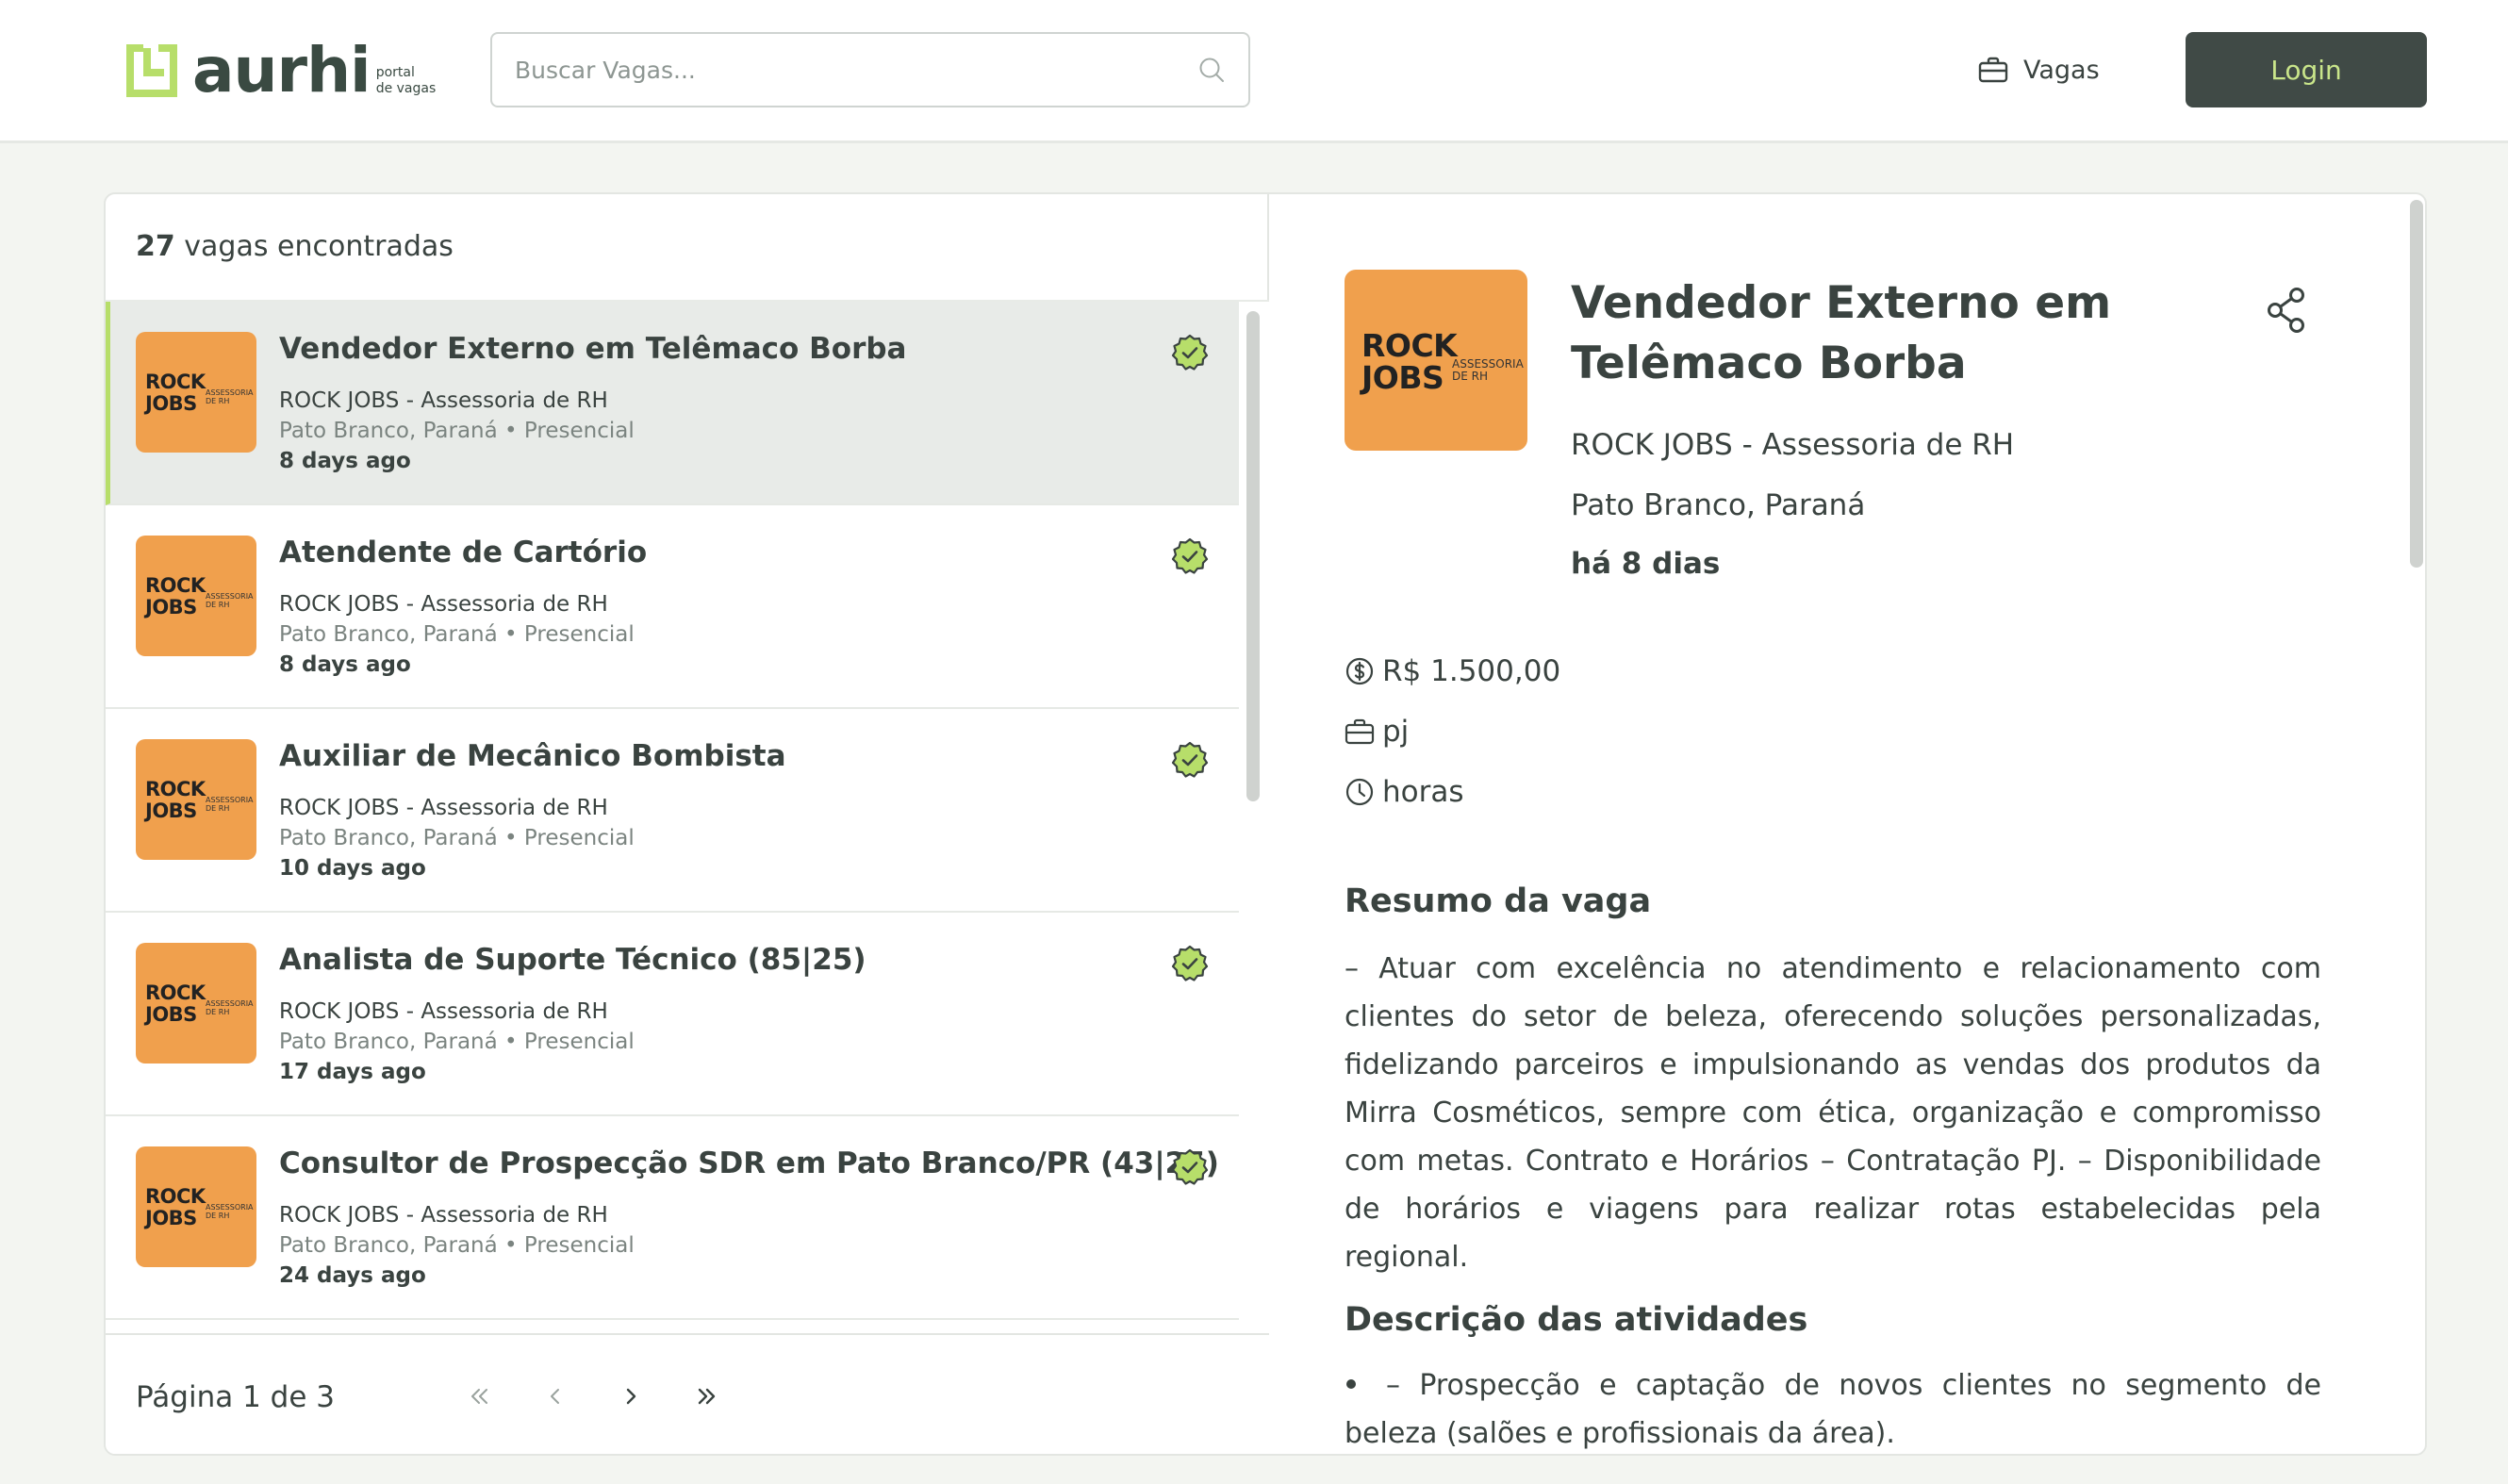 This screenshot has width=2508, height=1484. What do you see at coordinates (352, 1072) in the screenshot?
I see `job-age: 17 days ago` at bounding box center [352, 1072].